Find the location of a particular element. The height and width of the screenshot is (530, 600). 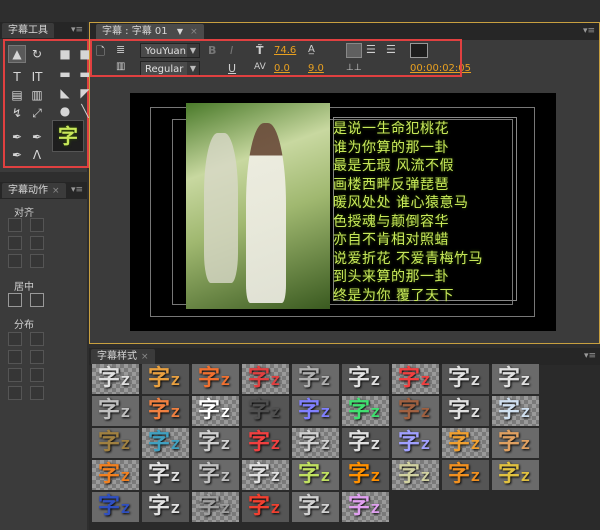

pen-tool-icon: ✒ is located at coordinates (17, 137).